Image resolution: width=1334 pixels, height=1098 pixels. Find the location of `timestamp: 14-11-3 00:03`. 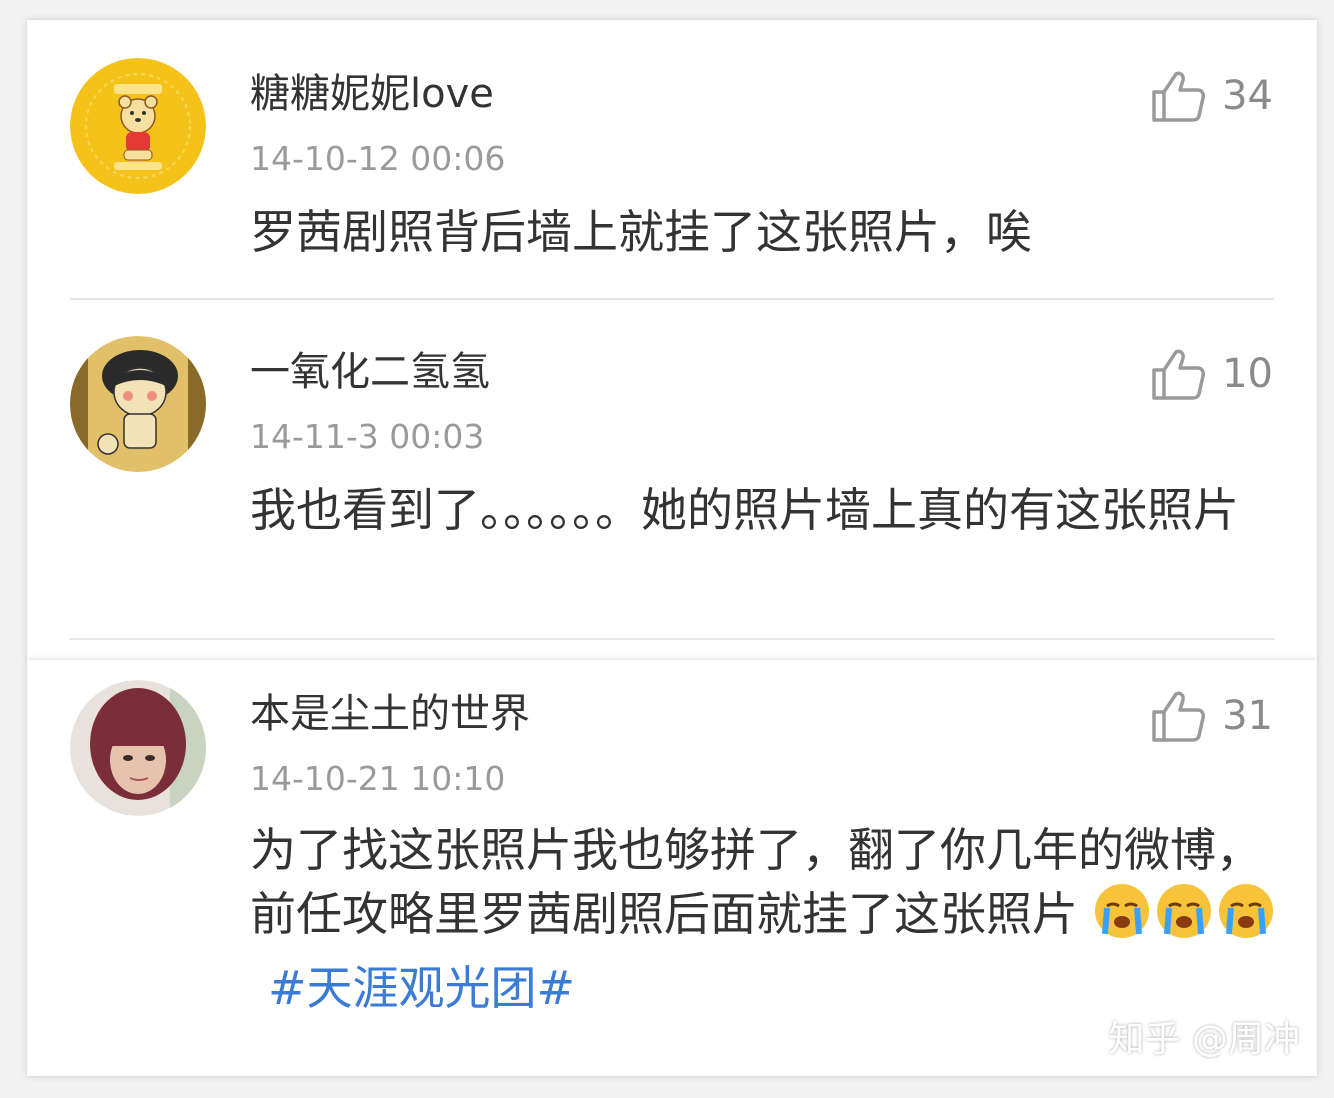

timestamp: 14-11-3 00:03 is located at coordinates (367, 436).